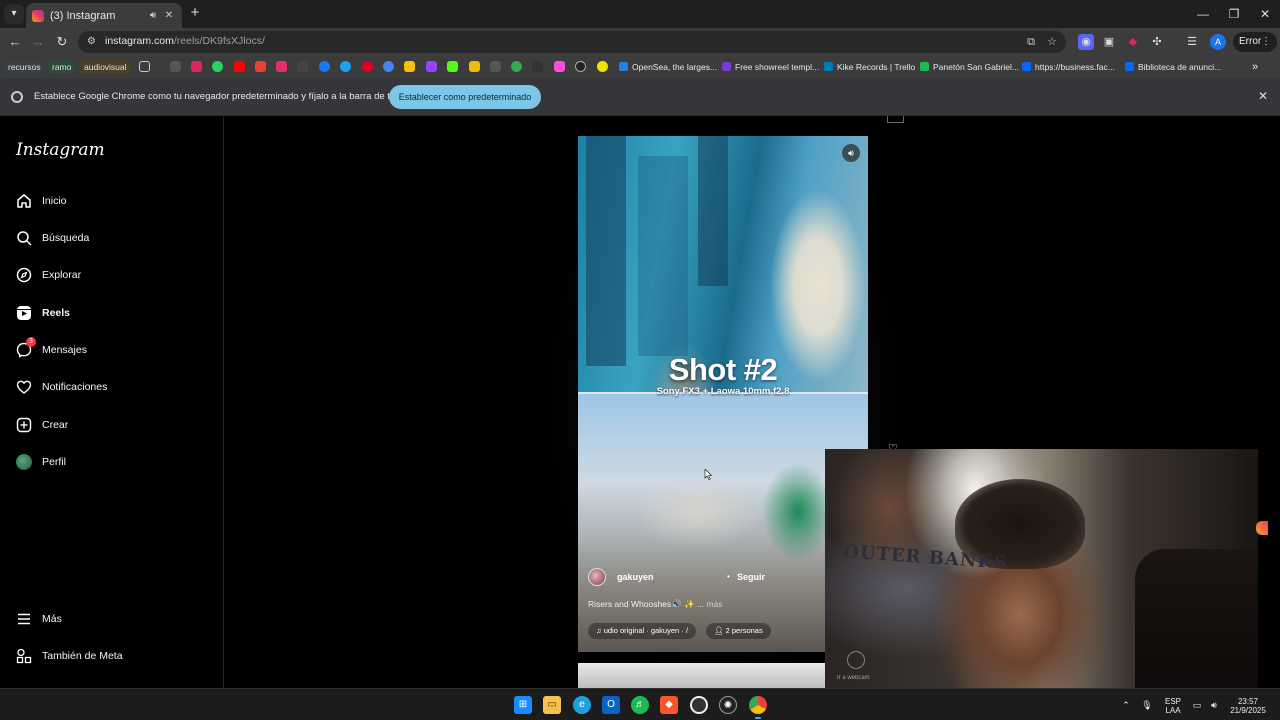 This screenshot has height=720, width=1280. Describe the element at coordinates (1133, 42) in the screenshot. I see `pocket-extension-icon: ◆` at that location.